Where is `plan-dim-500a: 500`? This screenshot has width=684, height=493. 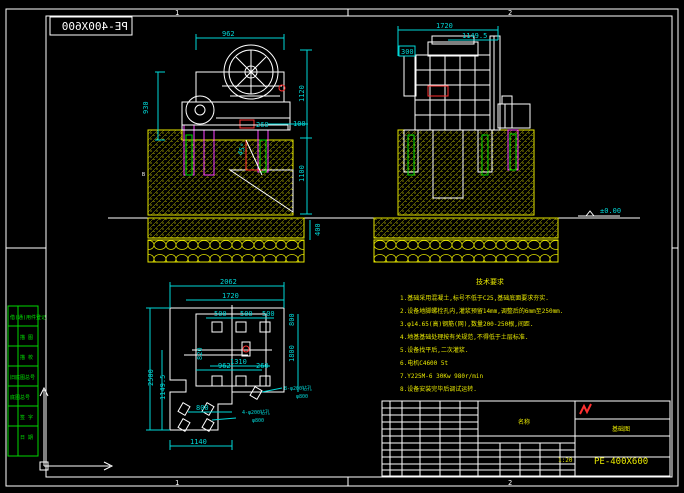
plan-dim-500a: 500 is located at coordinates (220, 314).